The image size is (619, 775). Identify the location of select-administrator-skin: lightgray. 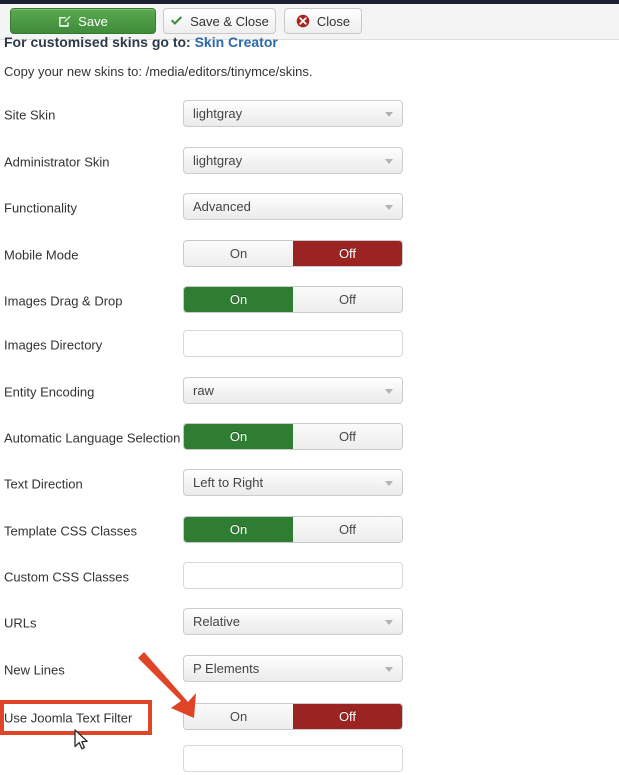
(293, 160).